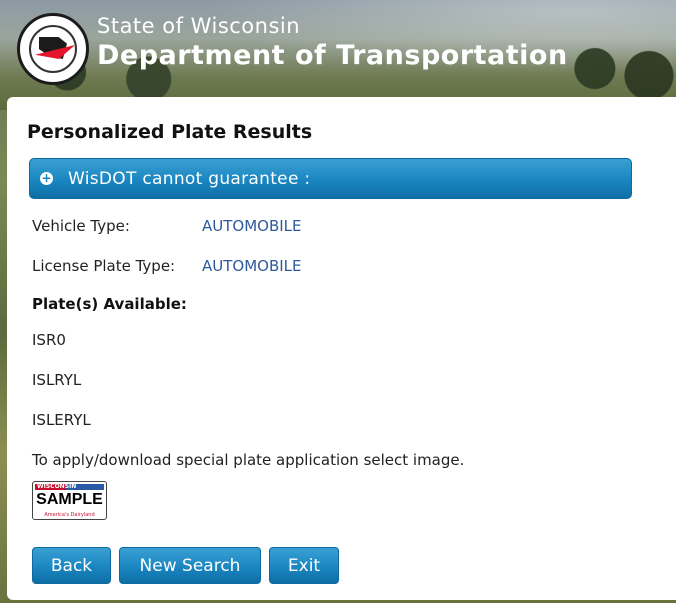 Image resolution: width=676 pixels, height=603 pixels. Describe the element at coordinates (104, 266) in the screenshot. I see `plate-type-label: License Plate Type:` at that location.